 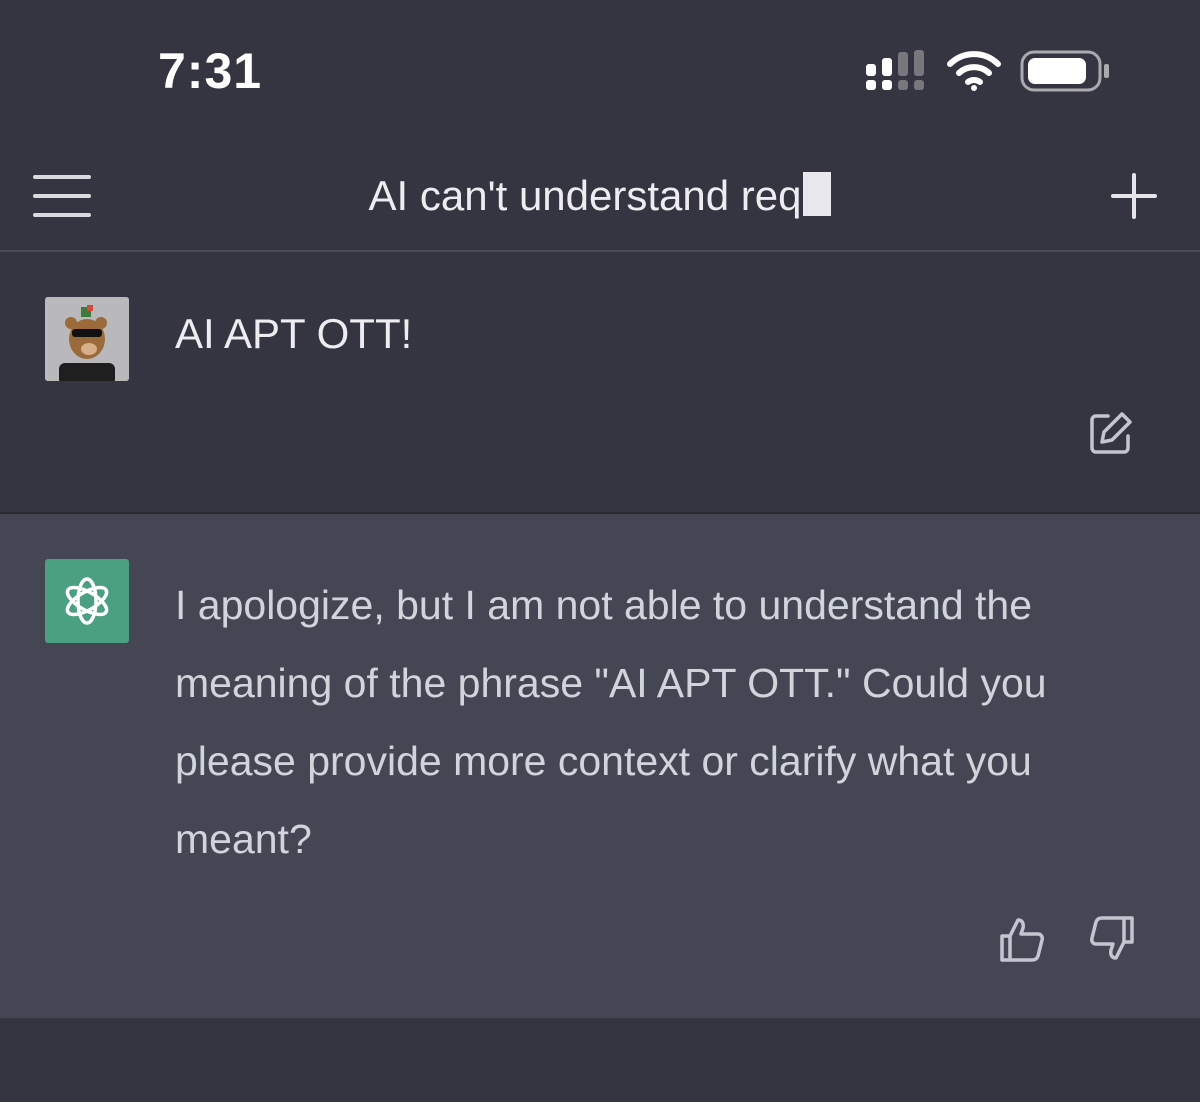 I want to click on conversation-title-text: AI can't understand req, so click(x=585, y=195).